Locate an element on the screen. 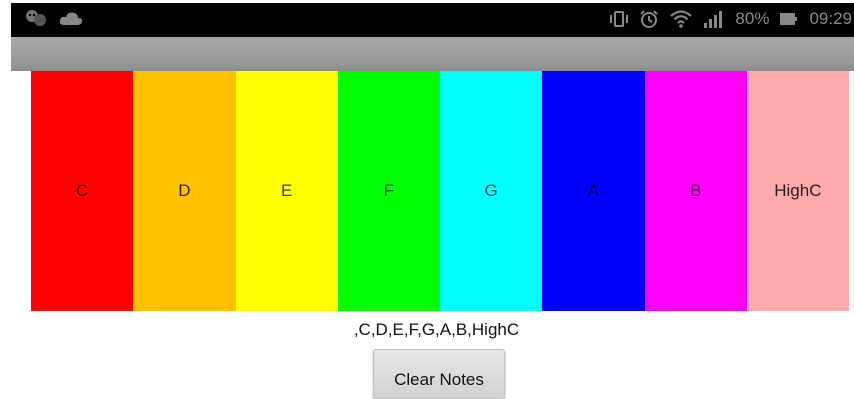  app-action-bar is located at coordinates (432, 54).